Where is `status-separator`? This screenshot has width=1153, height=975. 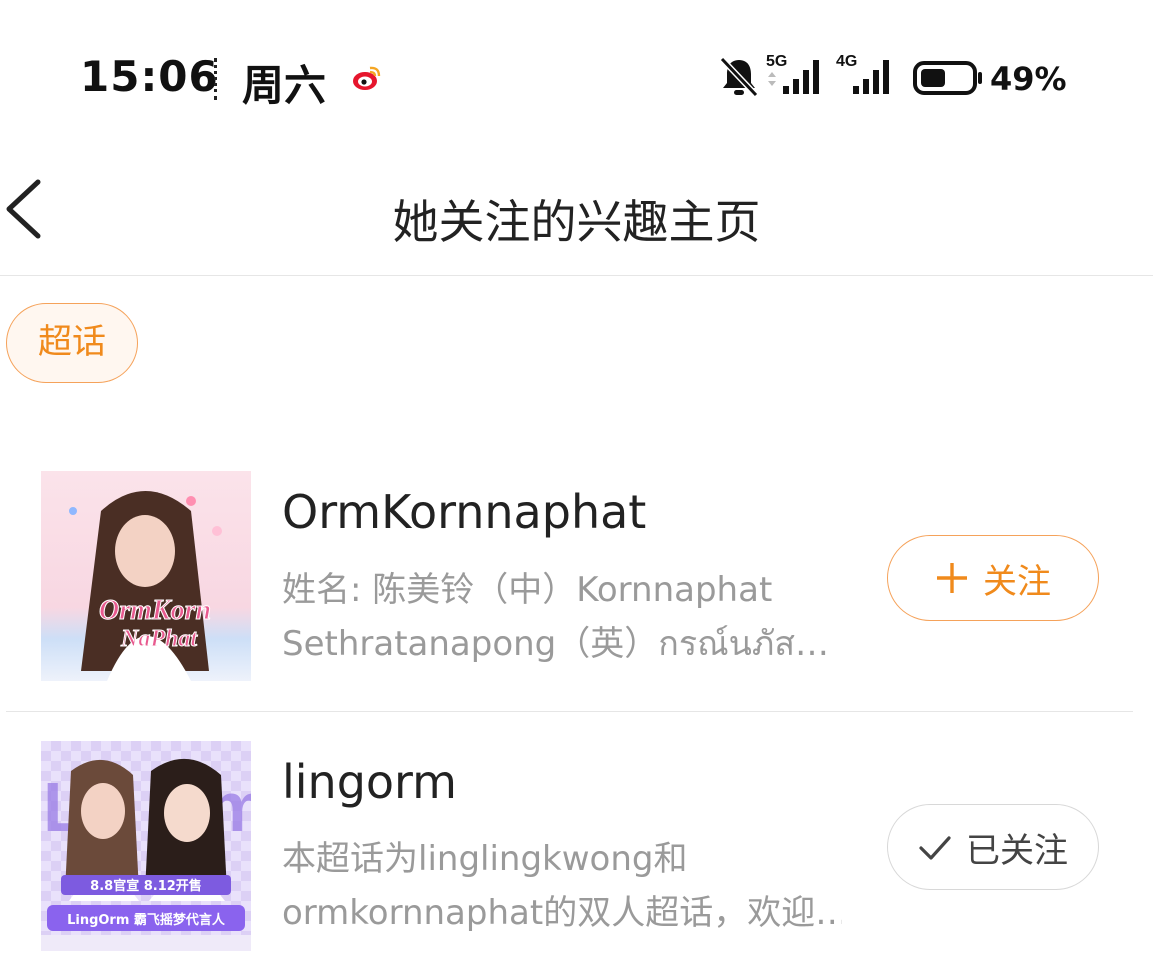
status-separator is located at coordinates (215, 79).